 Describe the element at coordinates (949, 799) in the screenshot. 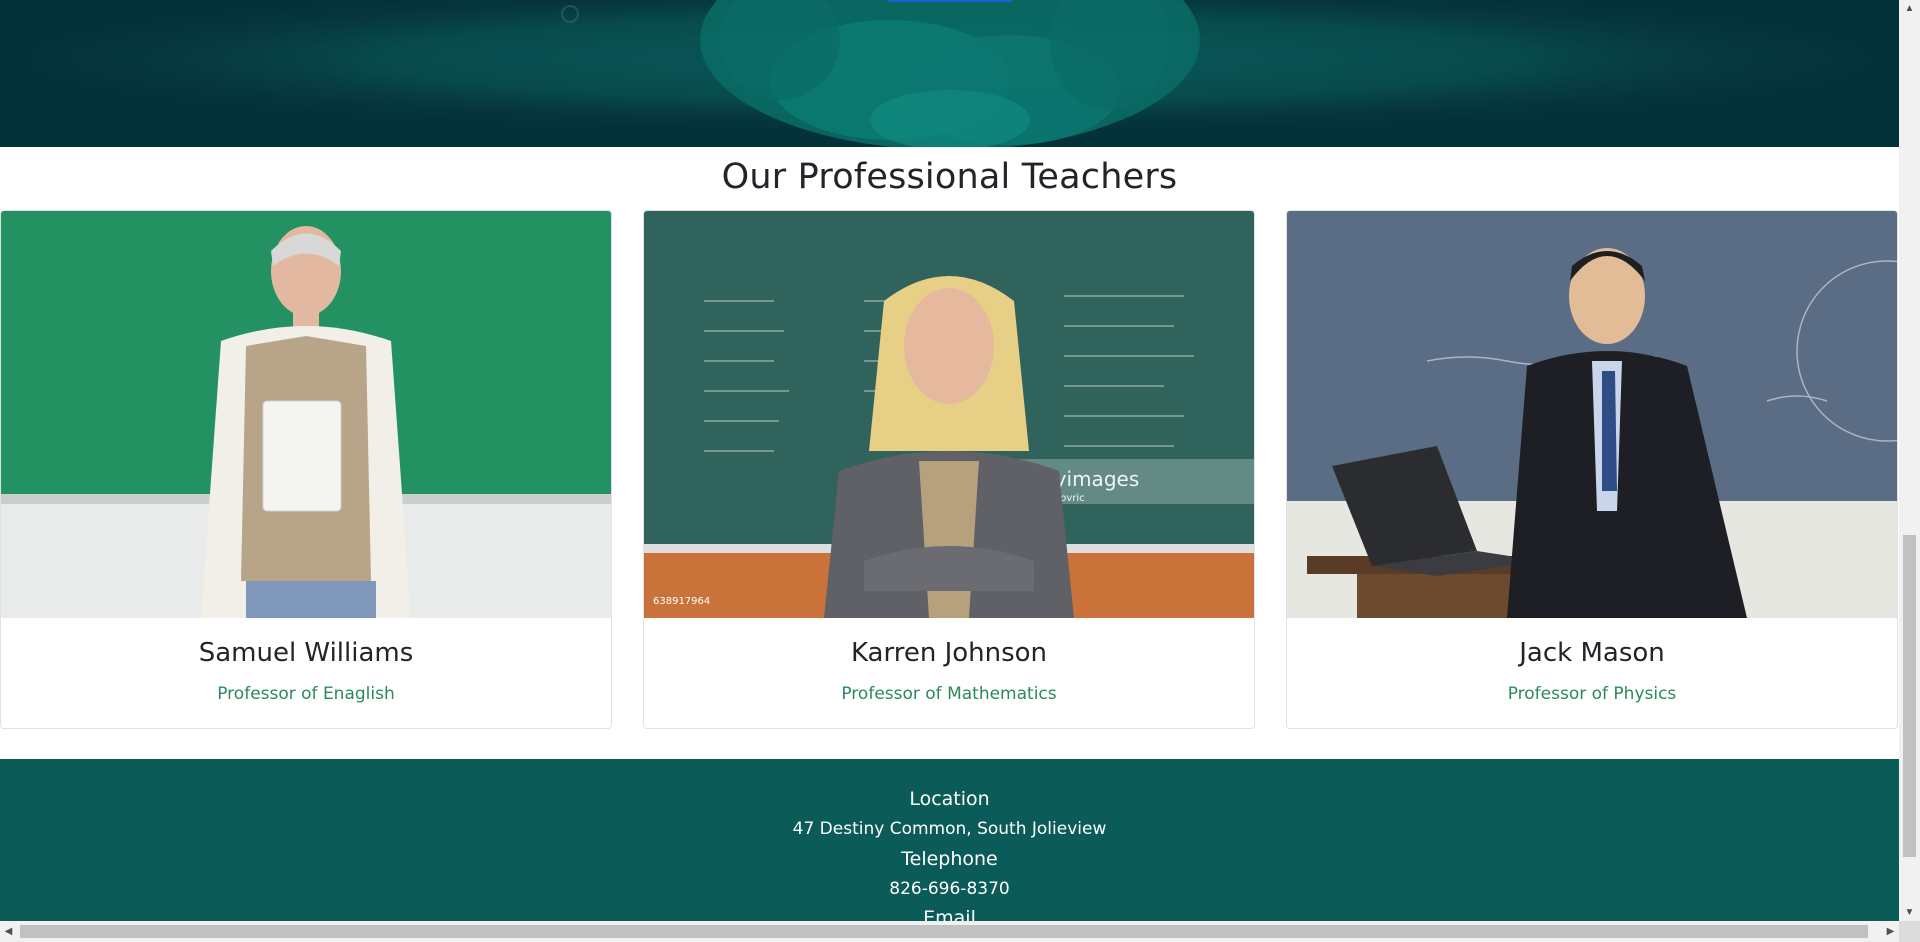

I see `footer-location-label: Location` at that location.